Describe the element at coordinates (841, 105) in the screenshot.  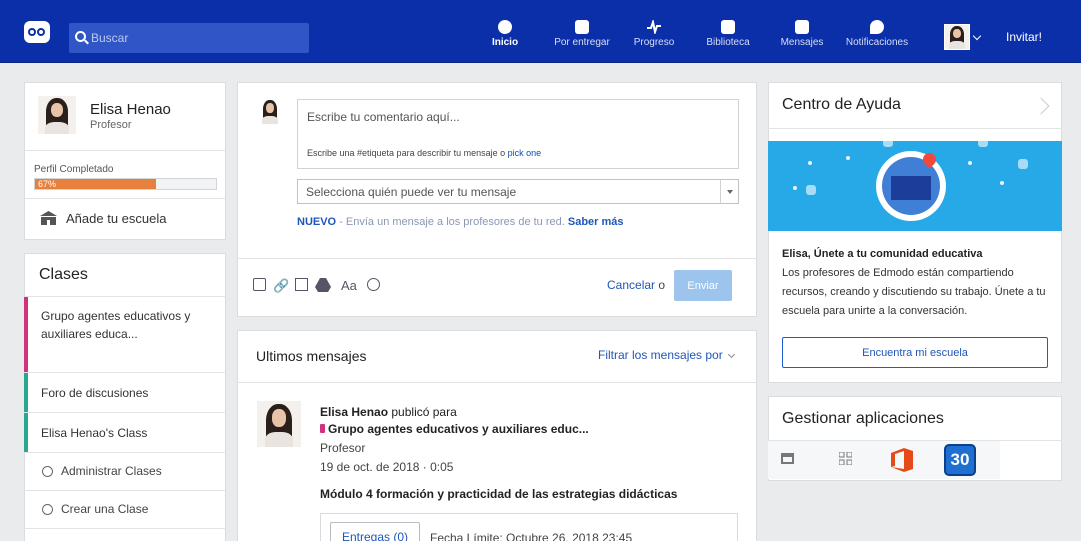
I see `help-center-title: Centro de Ayuda` at that location.